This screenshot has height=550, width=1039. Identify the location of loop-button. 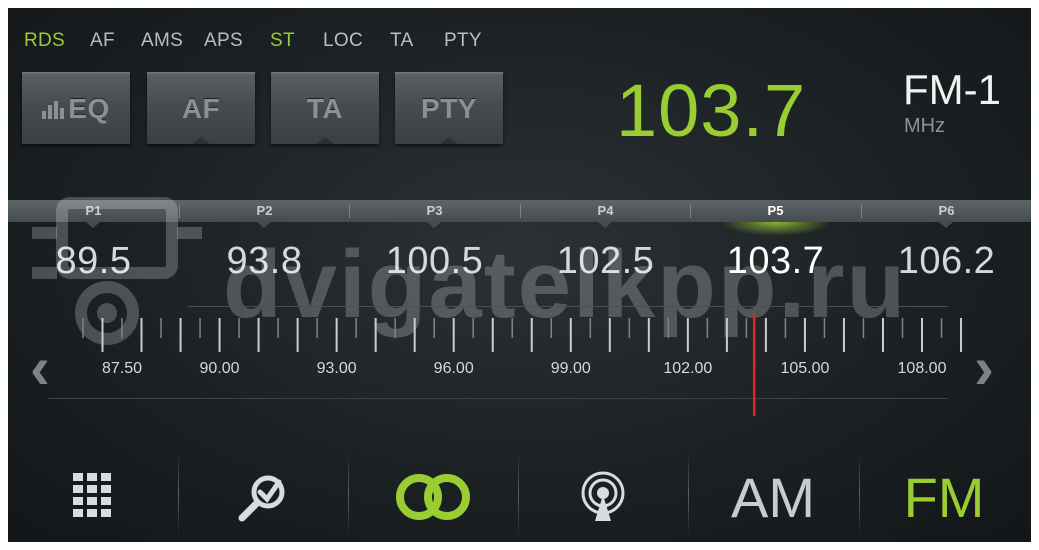
(433, 497).